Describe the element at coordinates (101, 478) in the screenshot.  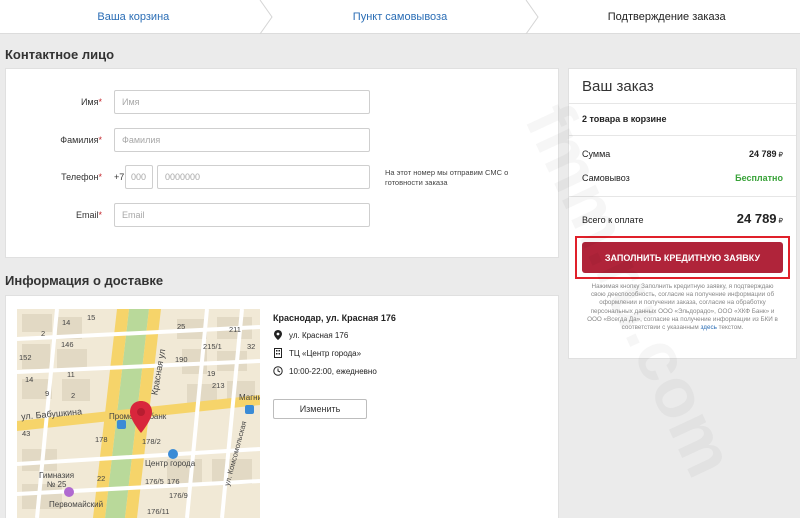
I see `map-number: 22` at that location.